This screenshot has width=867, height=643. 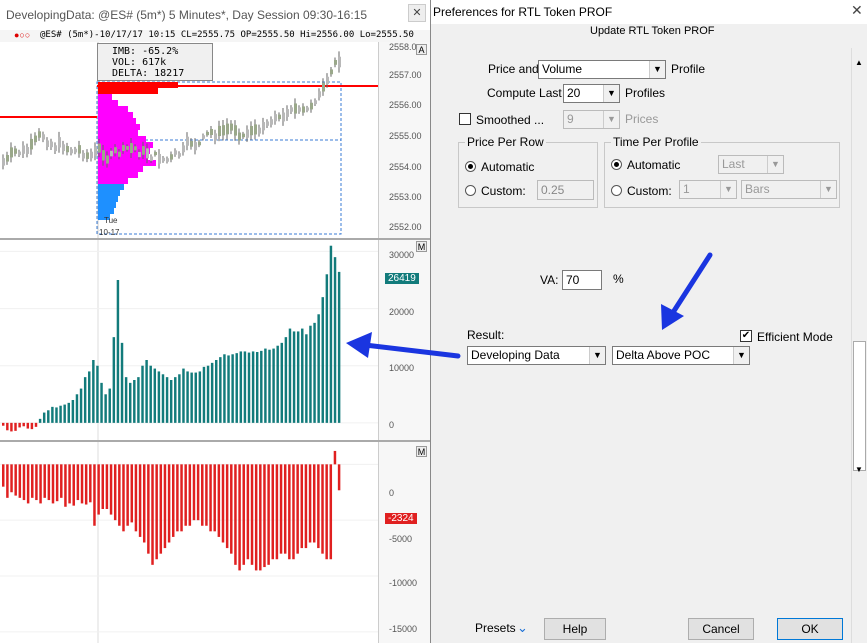 I want to click on scroll-thumb, so click(x=859, y=406).